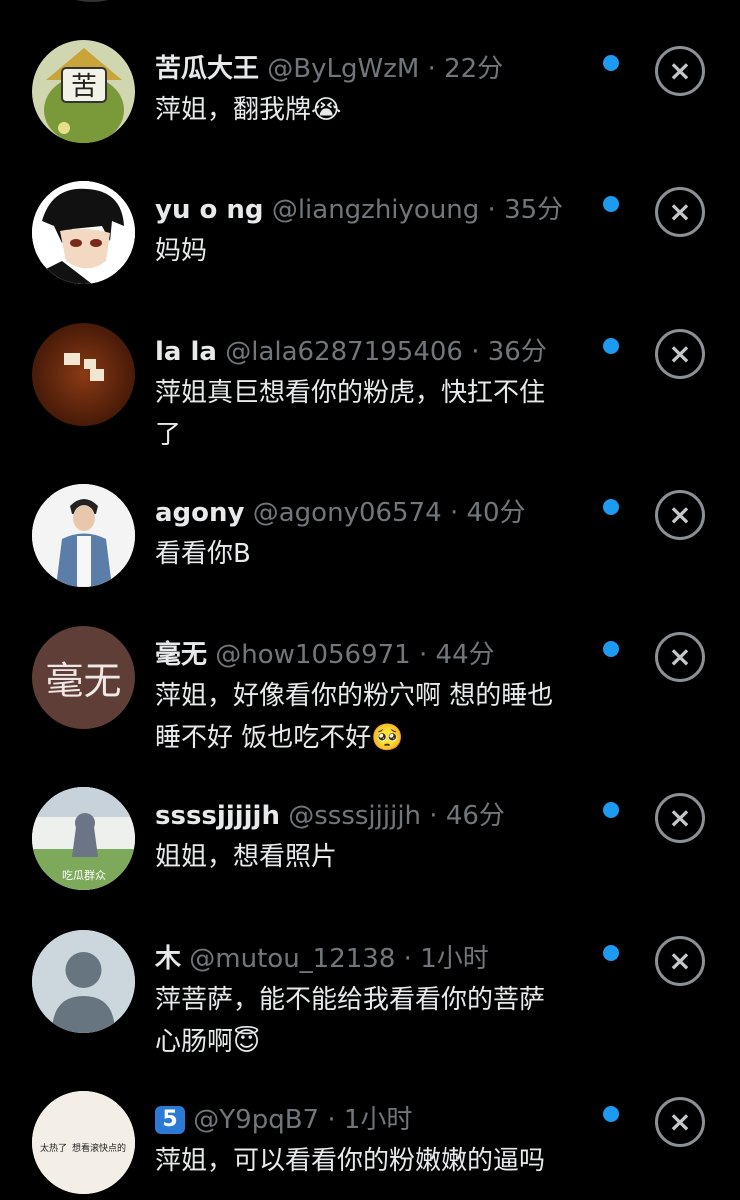  I want to click on comment-header: agony @agony06574 · 40分, so click(370, 513).